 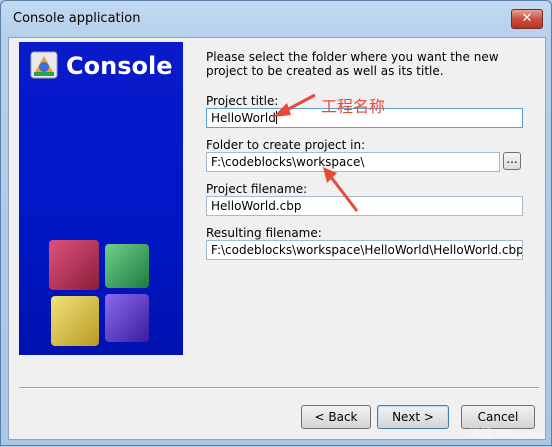 I want to click on watermark-text: 激活 Windows, so click(x=507, y=433).